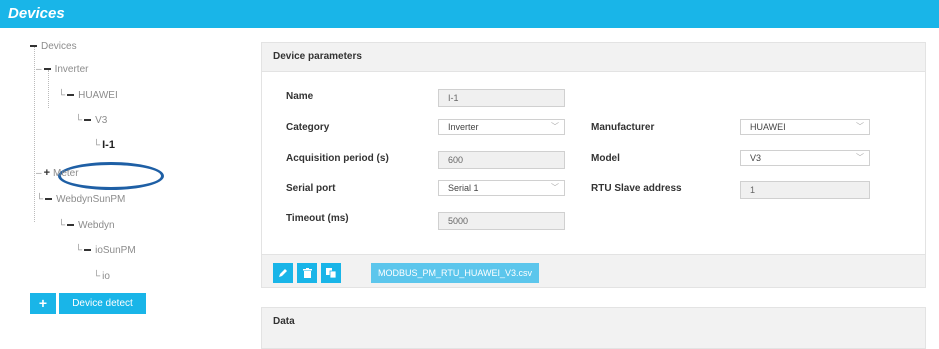 This screenshot has height=349, width=939. What do you see at coordinates (501, 160) in the screenshot?
I see `acquisition-period-field: 600` at bounding box center [501, 160].